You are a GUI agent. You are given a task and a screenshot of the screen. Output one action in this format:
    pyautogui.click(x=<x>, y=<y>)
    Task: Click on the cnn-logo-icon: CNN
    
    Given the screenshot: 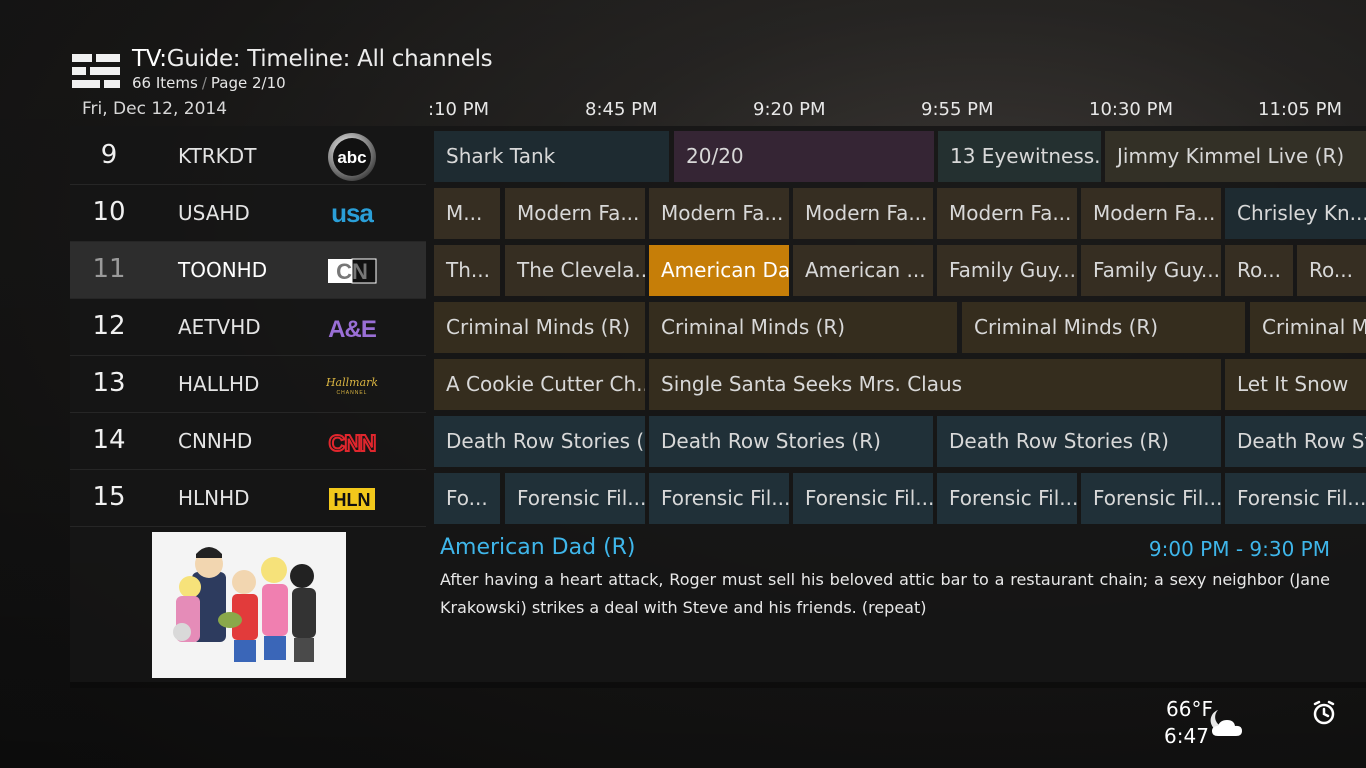 What is the action you would take?
    pyautogui.click(x=352, y=442)
    